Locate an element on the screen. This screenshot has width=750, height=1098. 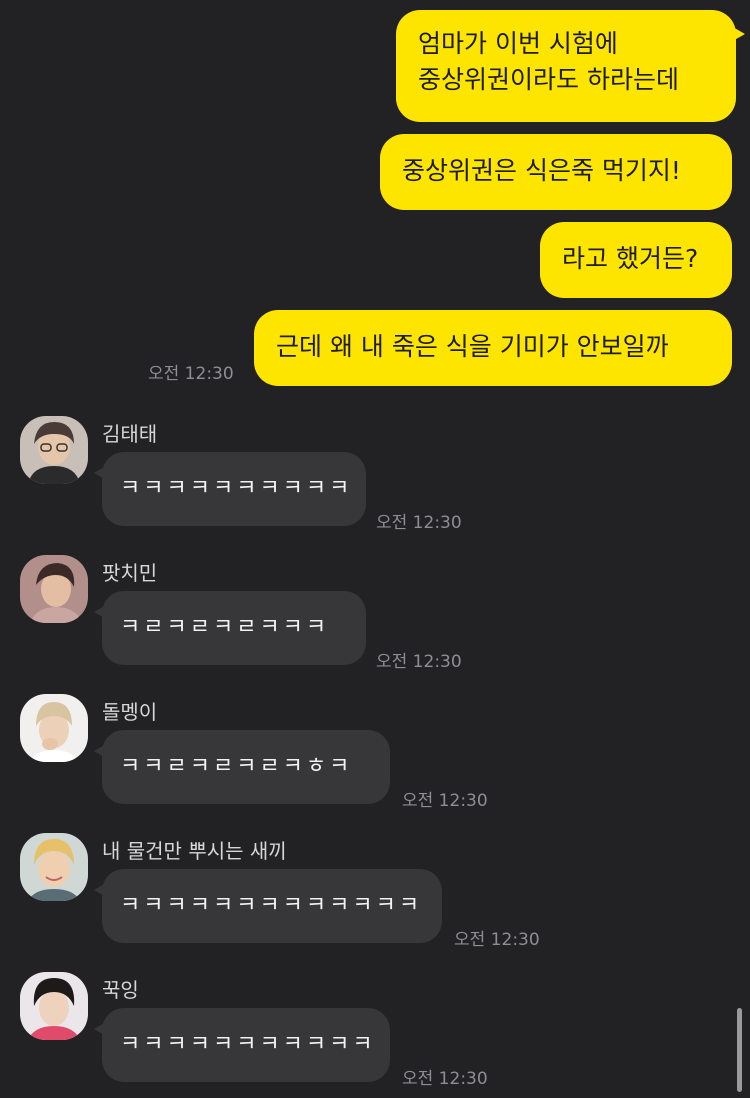
sender-name: 팟치민 is located at coordinates (130, 573).